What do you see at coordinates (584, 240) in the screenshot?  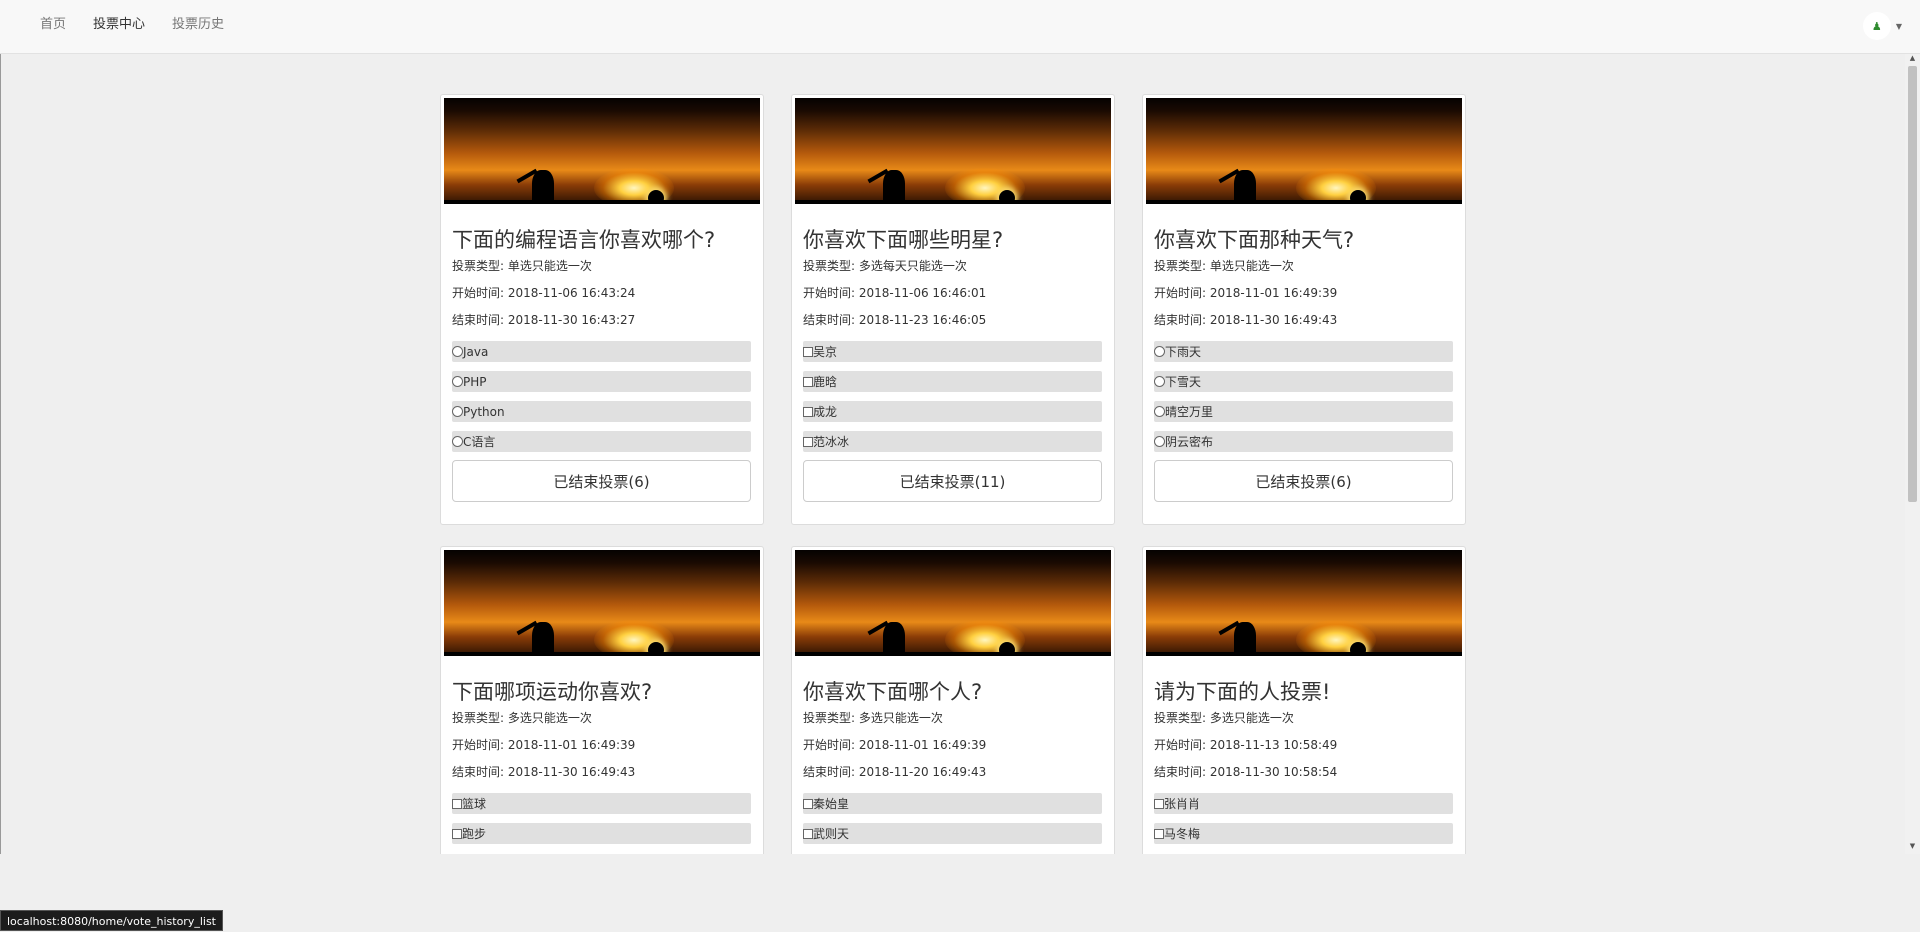 I see `poll-title: 下面的编程语言你喜欢哪个?` at bounding box center [584, 240].